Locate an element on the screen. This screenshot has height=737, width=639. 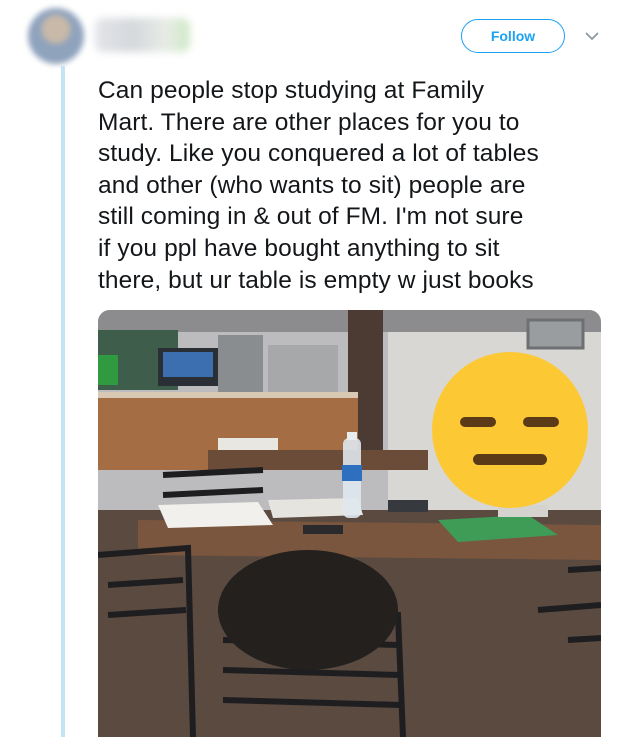
tweet-header: Follow is located at coordinates (319, 32).